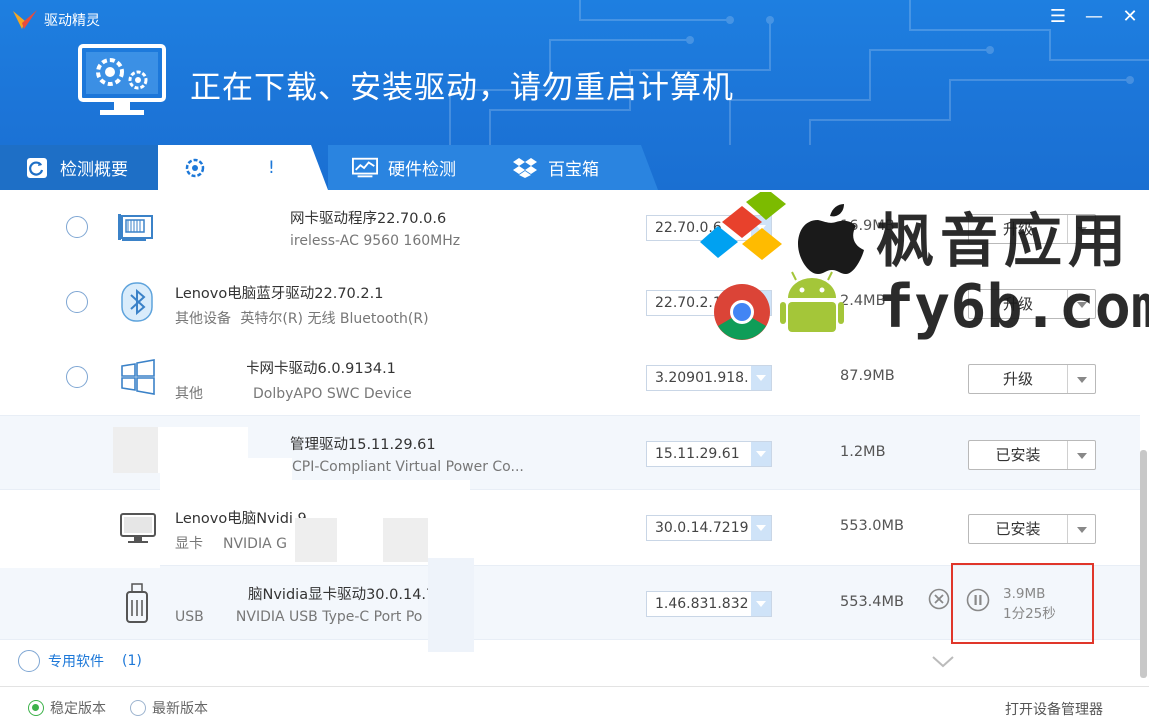 Image resolution: width=1149 pixels, height=726 pixels. What do you see at coordinates (574, 706) in the screenshot?
I see `footer-bar: 稳定版本 最新版本 打开设备管理器` at bounding box center [574, 706].